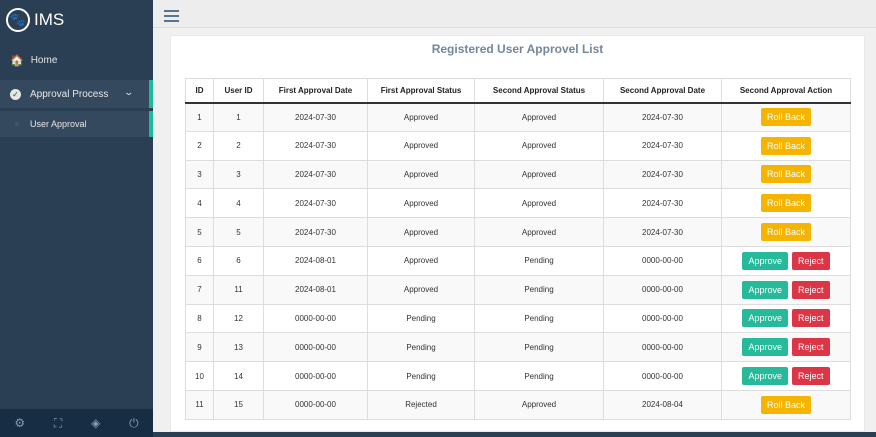  What do you see at coordinates (58, 124) in the screenshot?
I see `sidebar-subitem-label: User Approval` at bounding box center [58, 124].